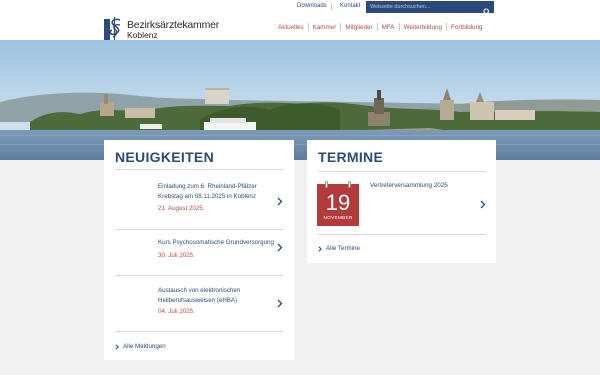 This screenshot has height=375, width=600. Describe the element at coordinates (409, 185) in the screenshot. I see `event-title: Vertreterversammlung 2025` at that location.